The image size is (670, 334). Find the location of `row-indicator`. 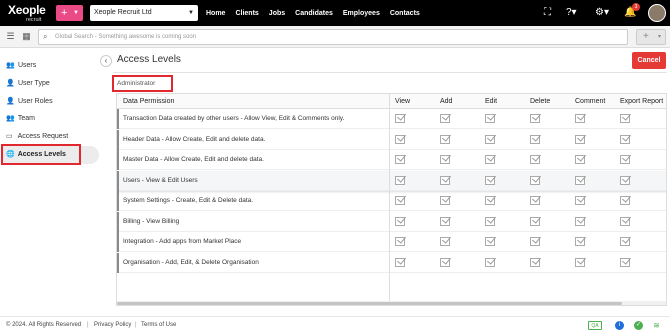

row-indicator is located at coordinates (118, 139).